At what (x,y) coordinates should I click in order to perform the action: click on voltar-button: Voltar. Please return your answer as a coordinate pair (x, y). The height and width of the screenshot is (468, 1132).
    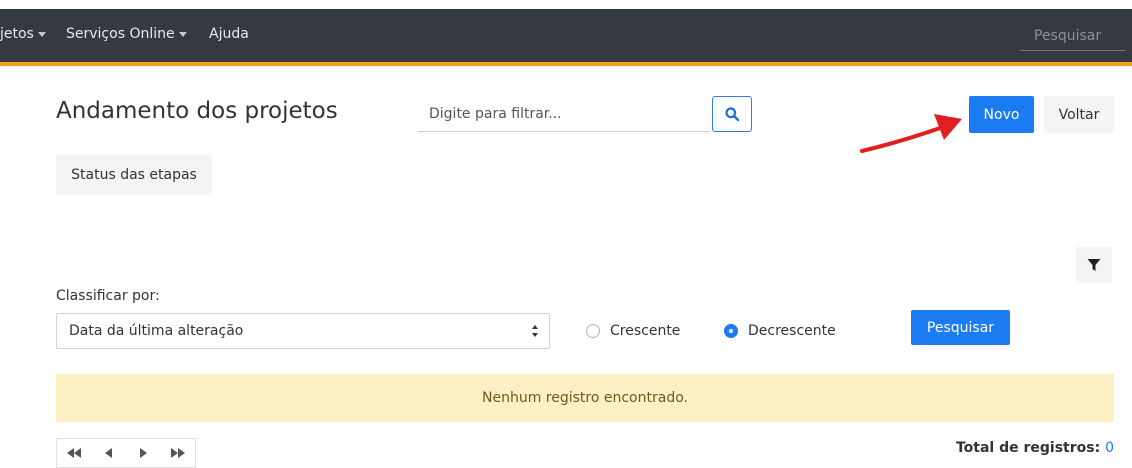
    Looking at the image, I should click on (1079, 114).